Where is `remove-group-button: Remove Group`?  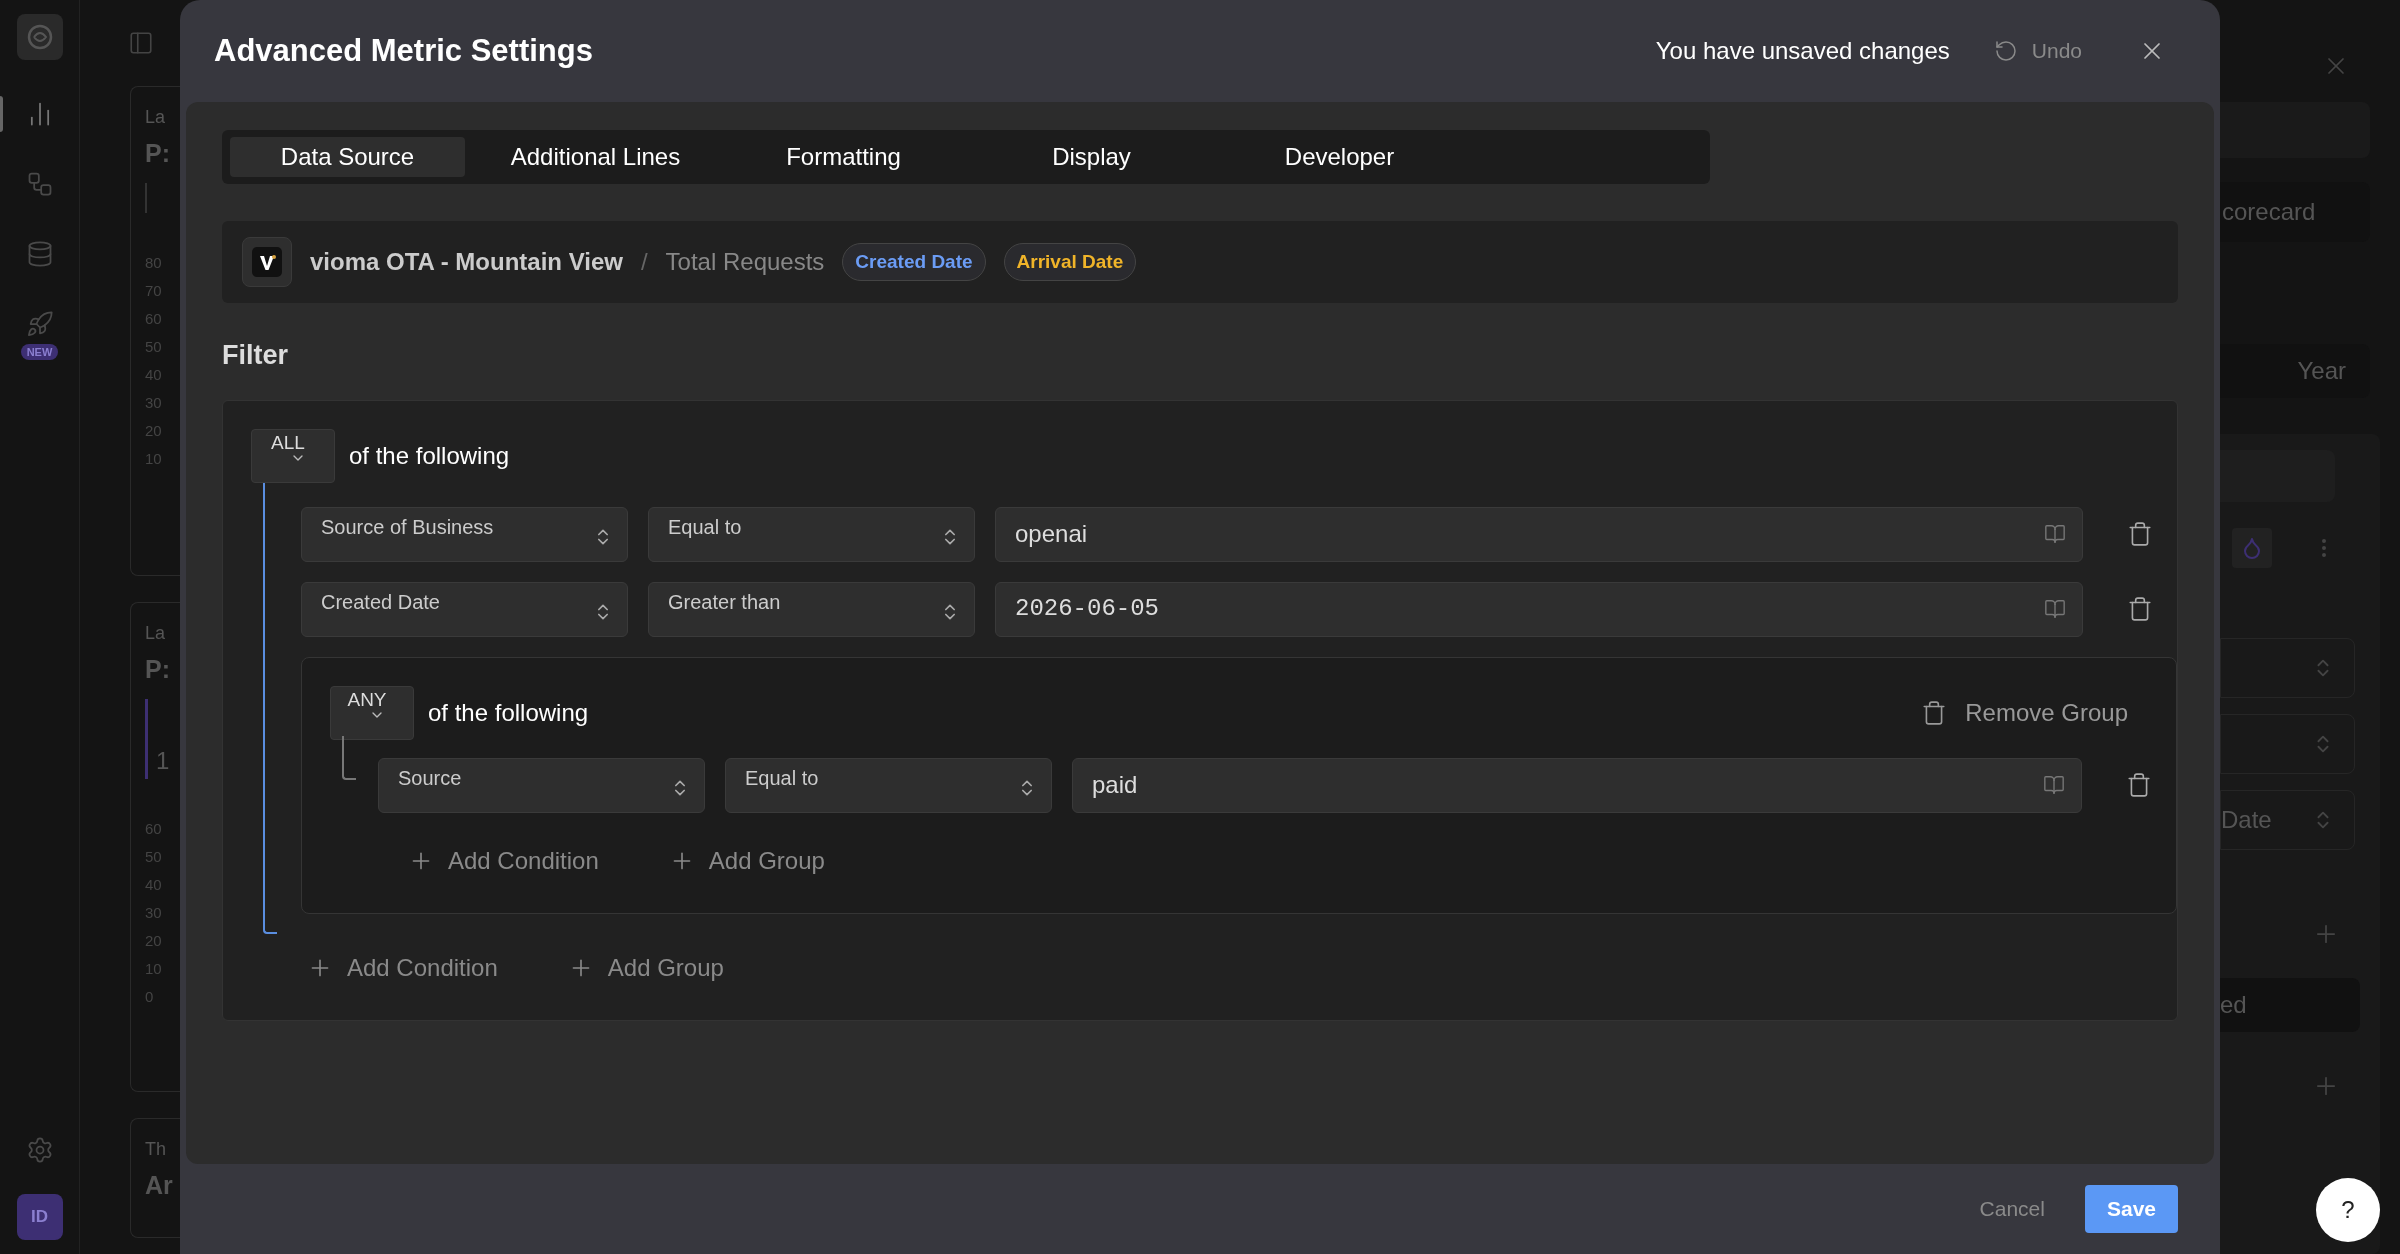 remove-group-button: Remove Group is located at coordinates (2024, 712).